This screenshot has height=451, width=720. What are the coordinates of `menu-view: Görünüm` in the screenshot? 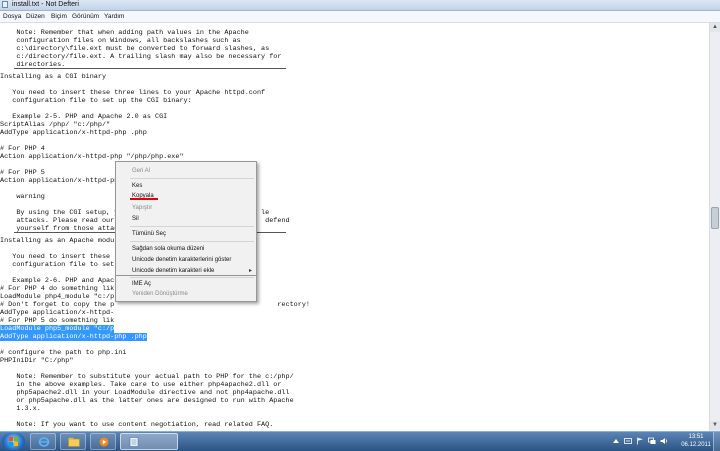 It's located at (85, 16).